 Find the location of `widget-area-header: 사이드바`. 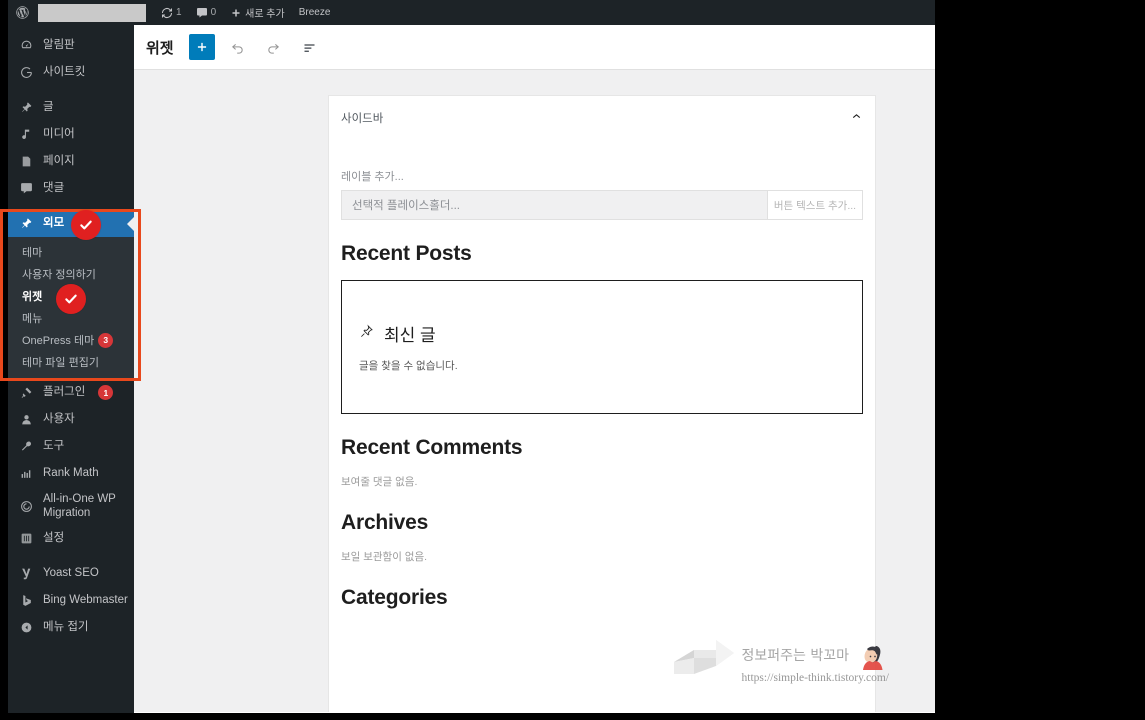

widget-area-header: 사이드바 is located at coordinates (602, 118).